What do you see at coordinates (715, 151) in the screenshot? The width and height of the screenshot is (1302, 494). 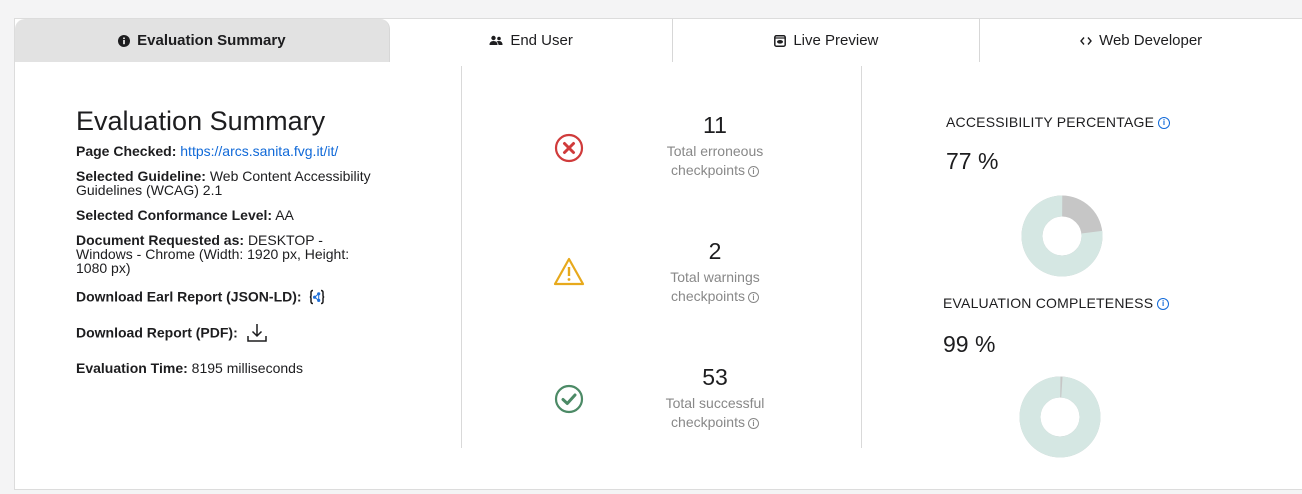 I see `erroneous-label-line1: Total erroneous` at bounding box center [715, 151].